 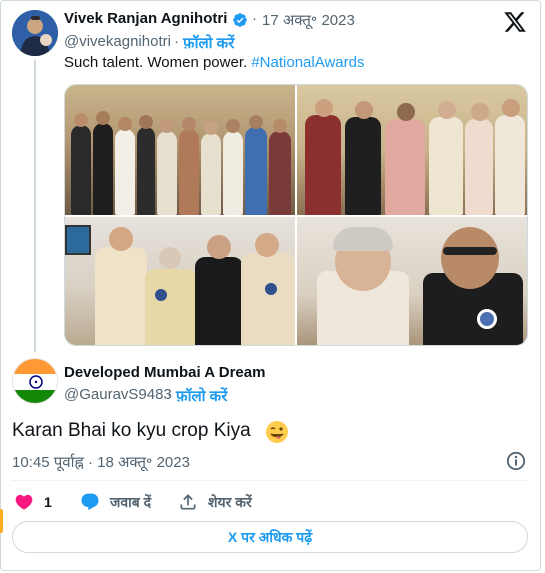 I want to click on reply-follow-button: फ़ॉलो करें, so click(x=201, y=396).